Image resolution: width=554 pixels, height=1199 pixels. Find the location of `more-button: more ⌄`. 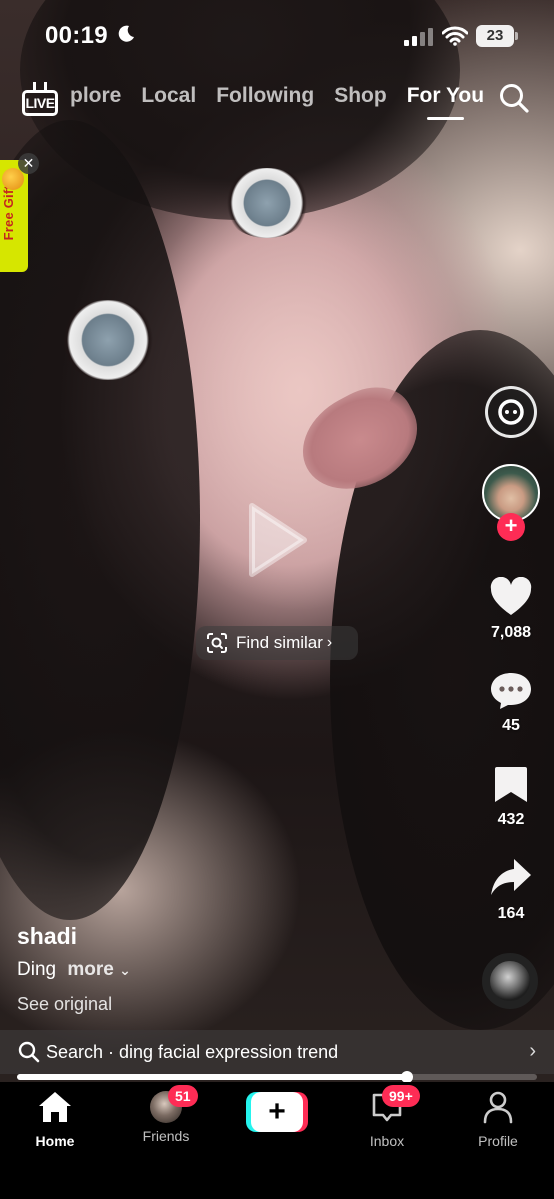

more-button: more ⌄ is located at coordinates (98, 969).